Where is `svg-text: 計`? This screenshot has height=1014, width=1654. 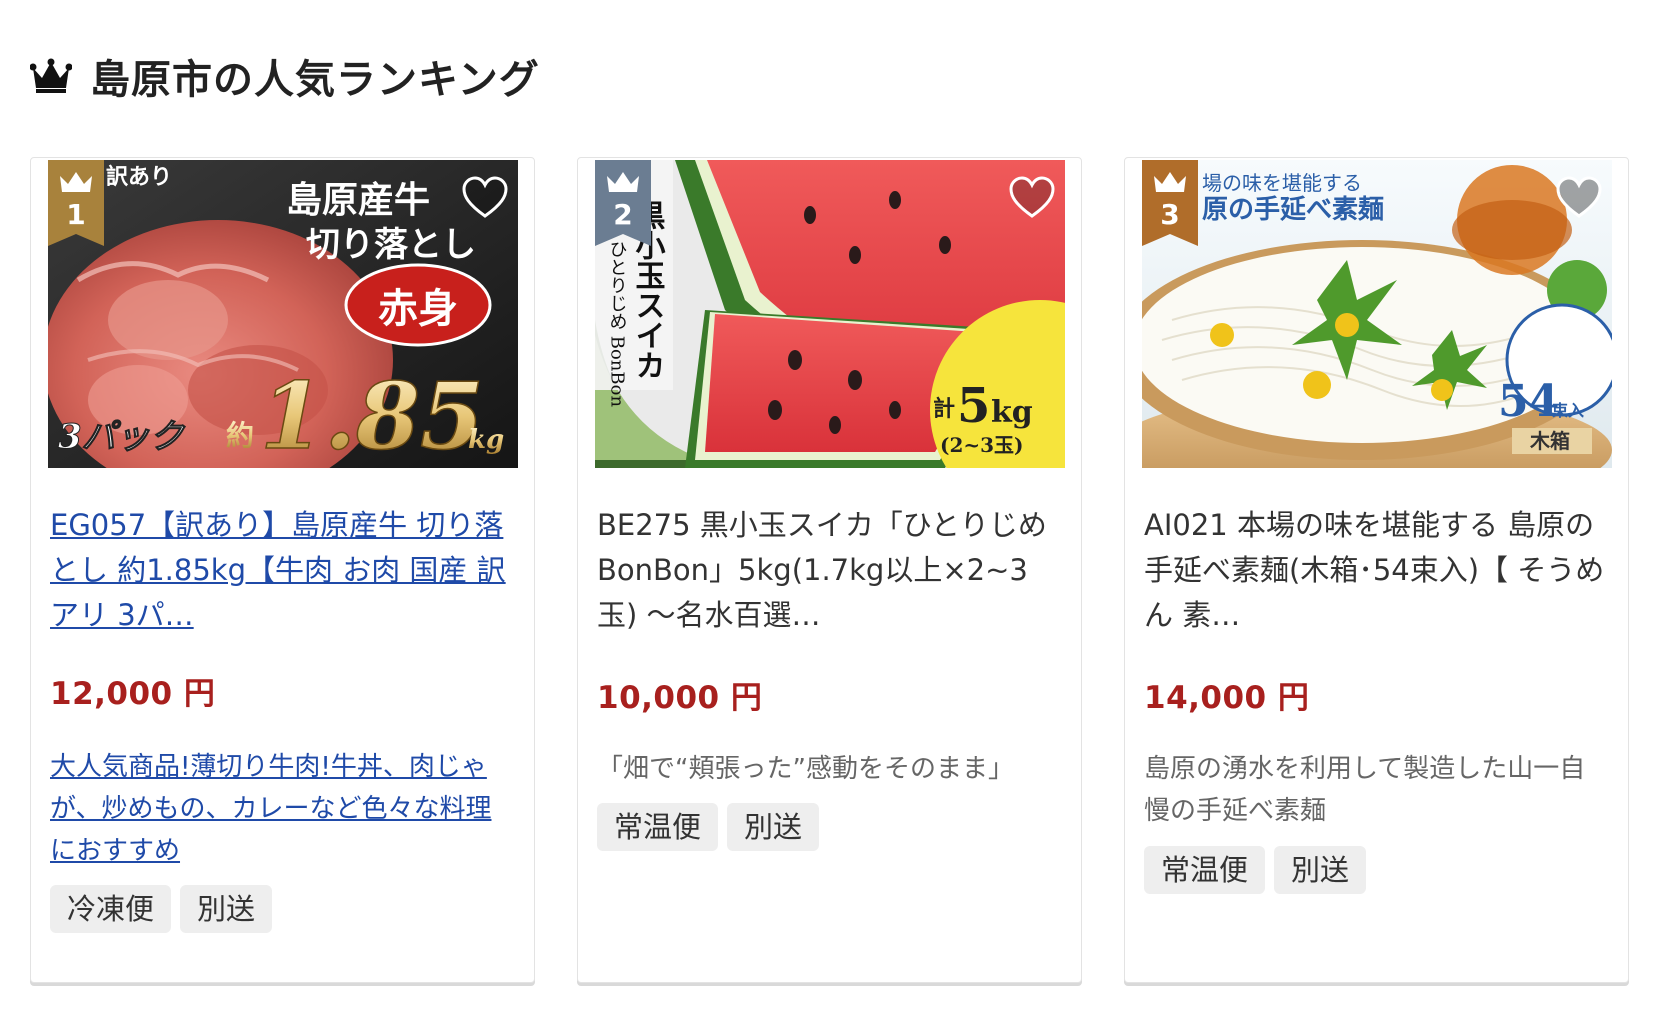 svg-text: 計 is located at coordinates (944, 409).